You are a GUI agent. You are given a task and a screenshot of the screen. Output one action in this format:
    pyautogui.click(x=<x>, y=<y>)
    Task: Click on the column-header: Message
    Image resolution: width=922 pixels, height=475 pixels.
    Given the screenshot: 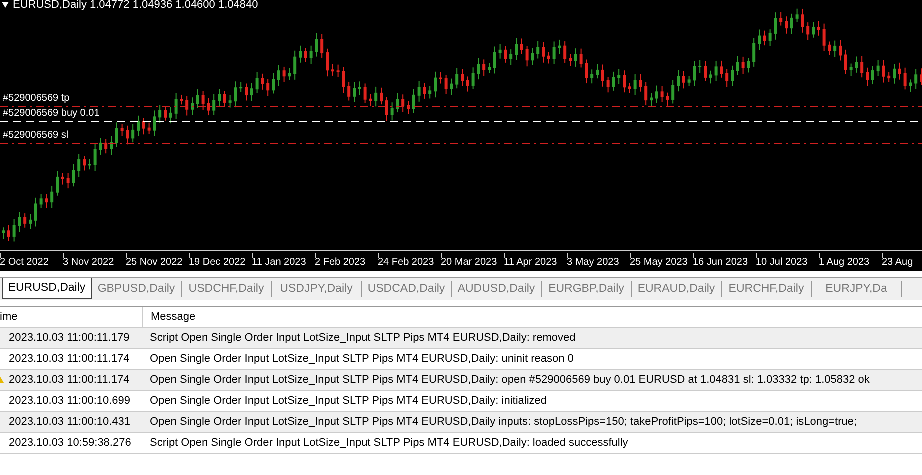 What is the action you would take?
    pyautogui.click(x=532, y=317)
    